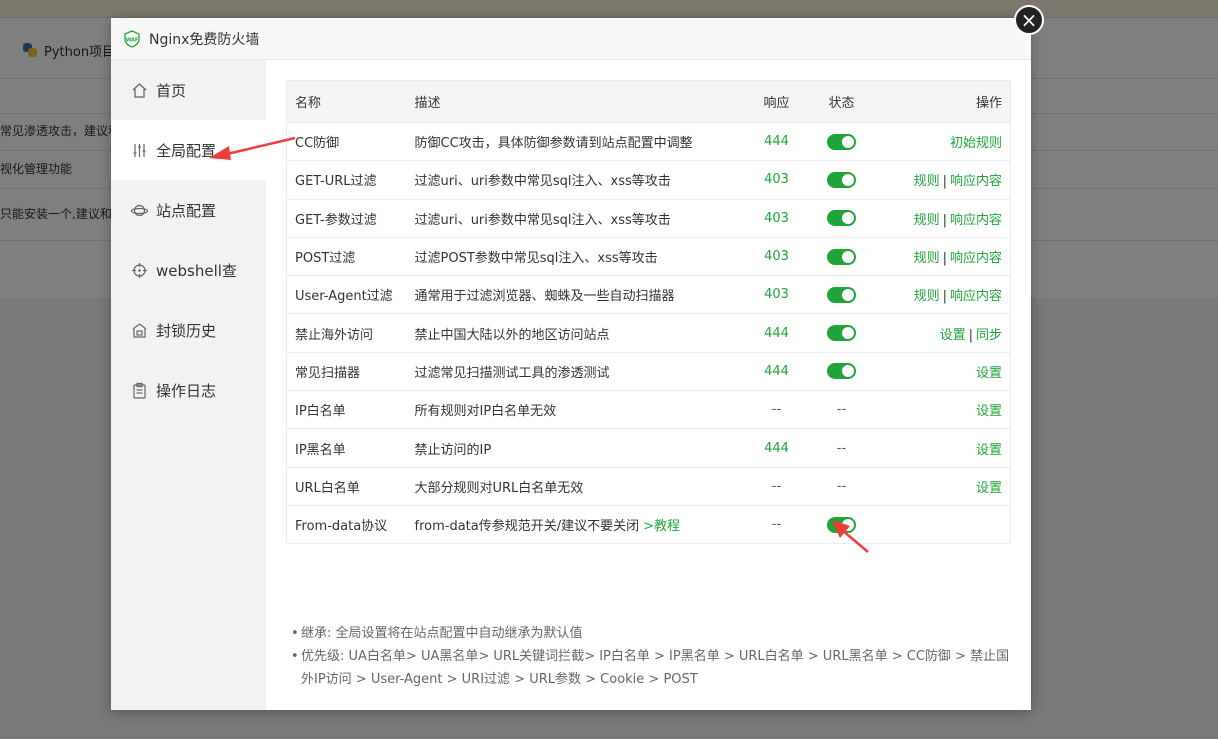  What do you see at coordinates (943, 448) in the screenshot?
I see `rule-operation-cell: 设置` at bounding box center [943, 448].